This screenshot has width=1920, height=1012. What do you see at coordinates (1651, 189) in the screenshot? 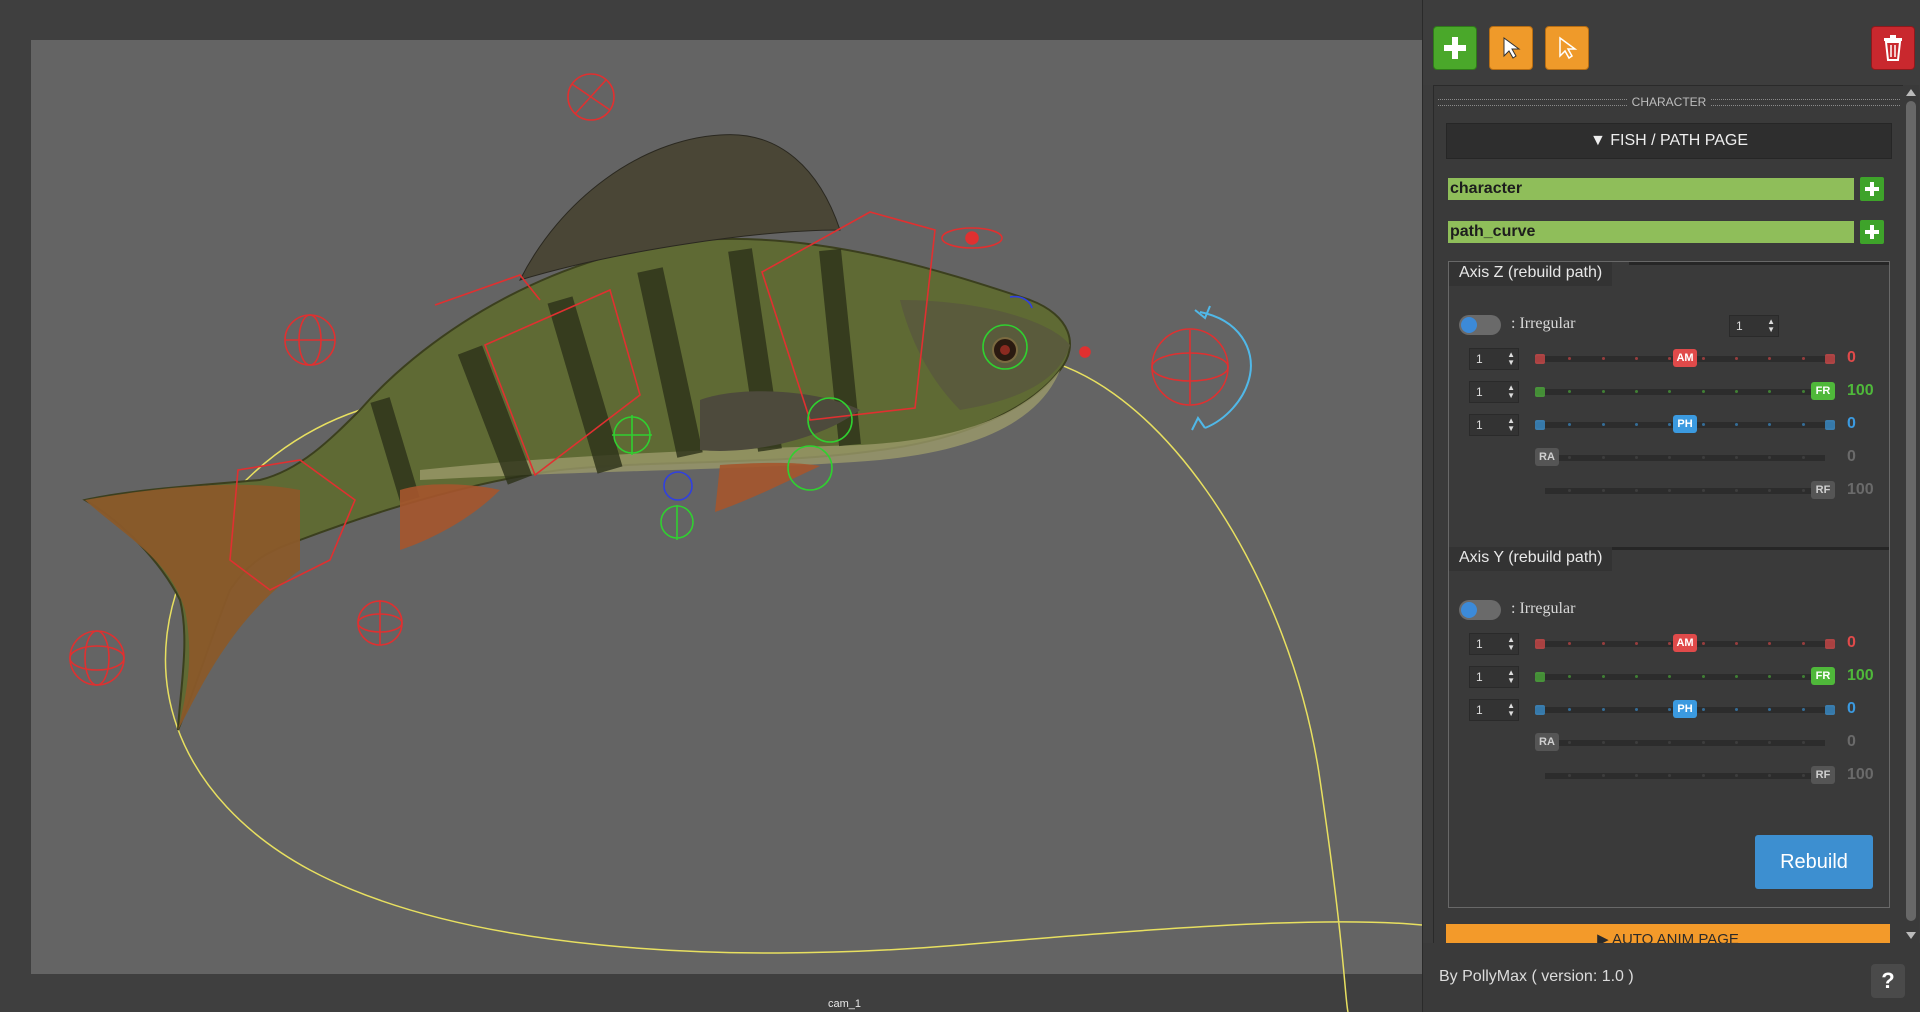
I see `character-field: character` at bounding box center [1651, 189].